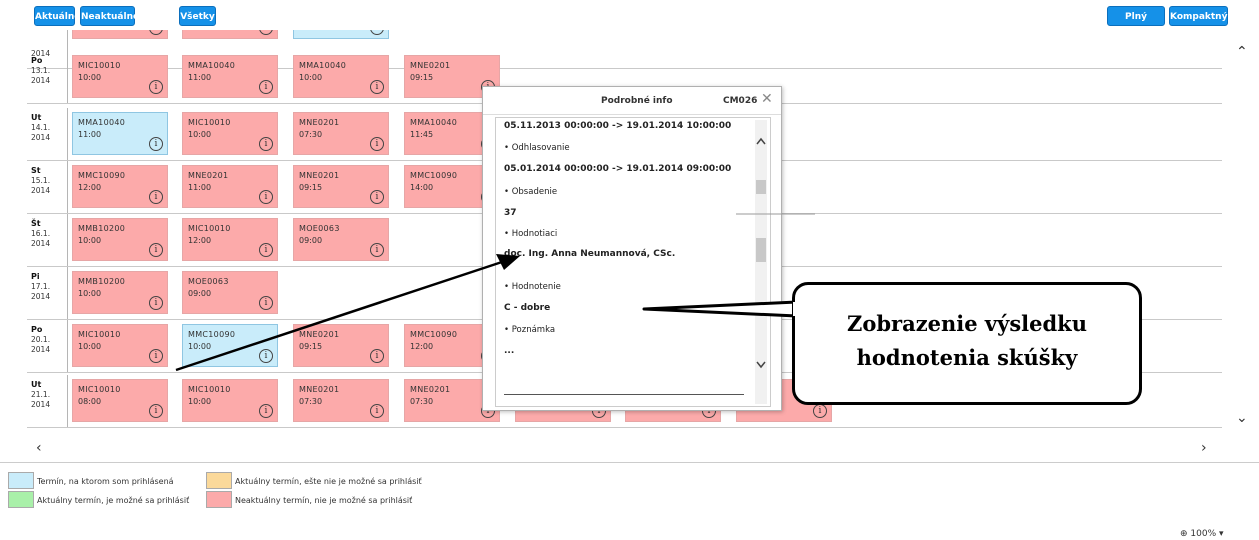  I want to click on legend-label-registered: Termín, na ktorom som prihlásená, so click(105, 481).